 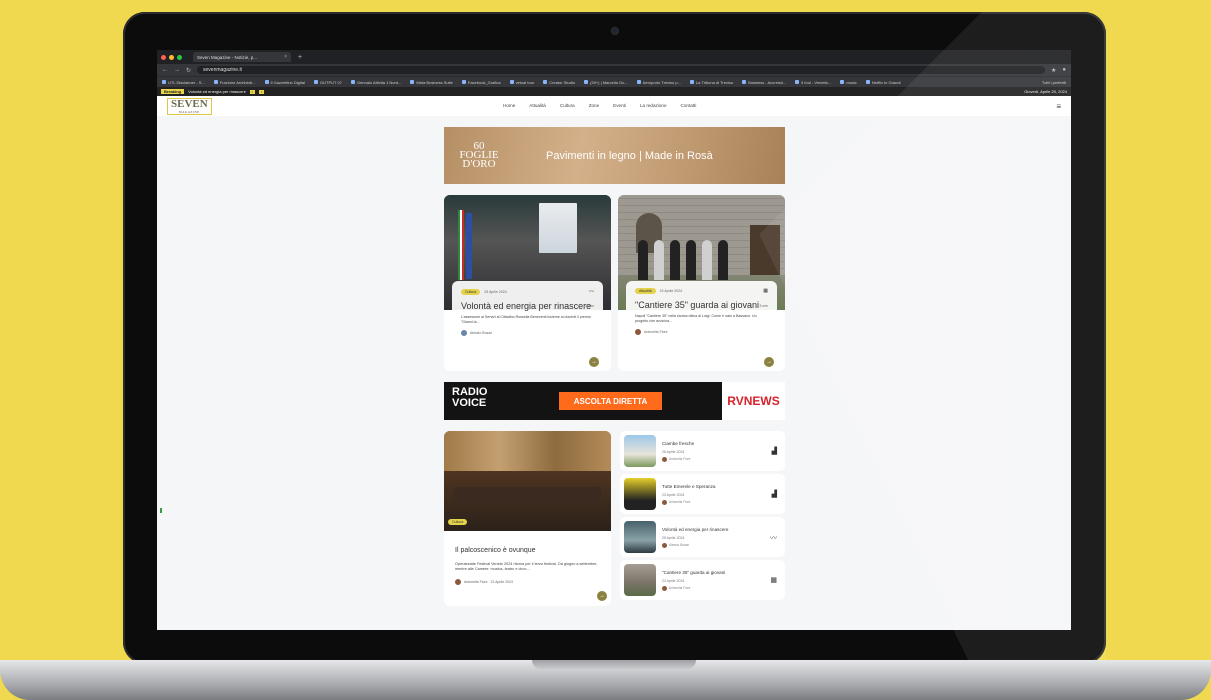 I want to click on radio-banner-main: RADIO VOICE ASCOLTA DIRETTA, so click(x=583, y=401).